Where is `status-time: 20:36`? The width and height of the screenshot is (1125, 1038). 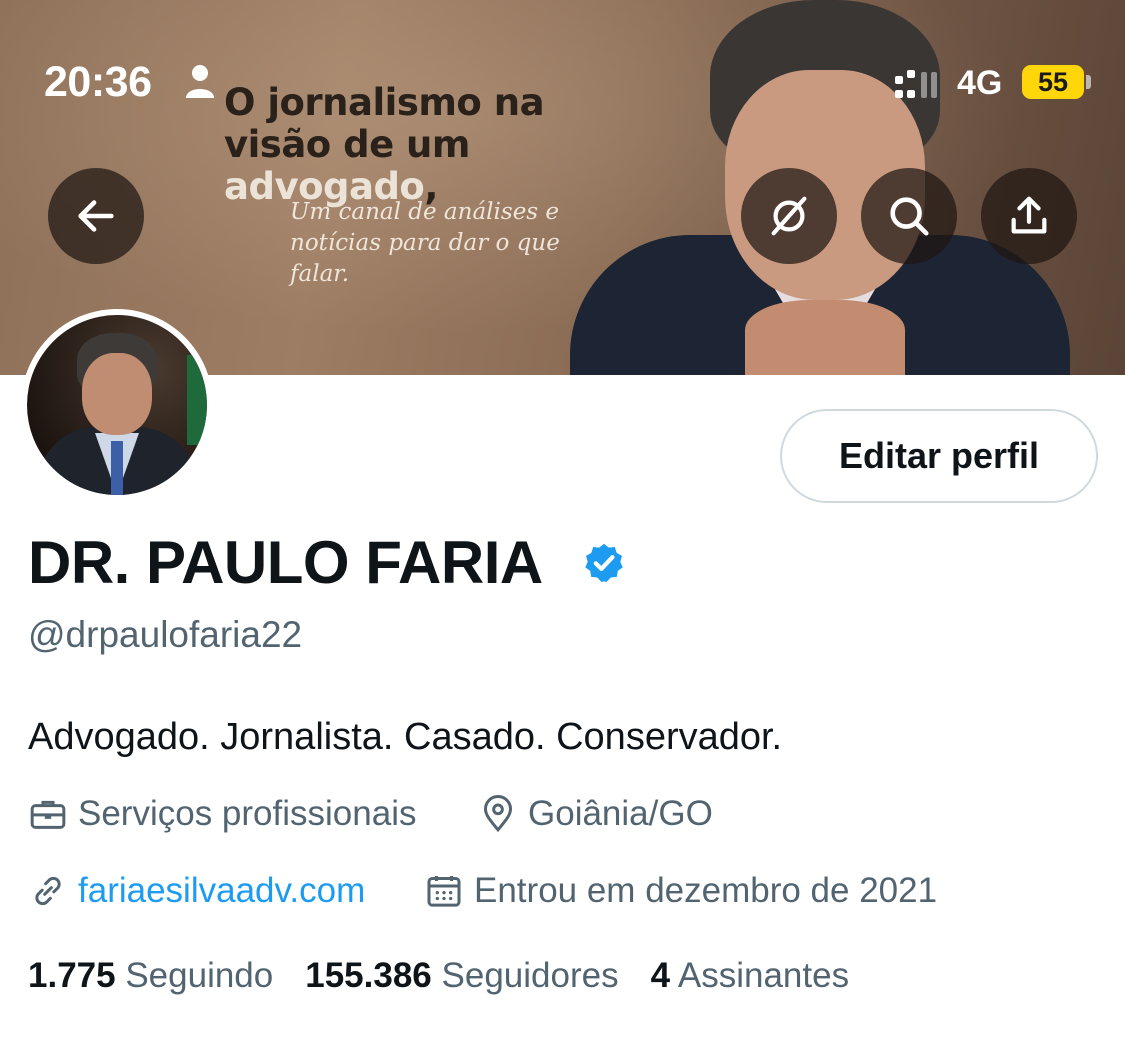 status-time: 20:36 is located at coordinates (98, 82).